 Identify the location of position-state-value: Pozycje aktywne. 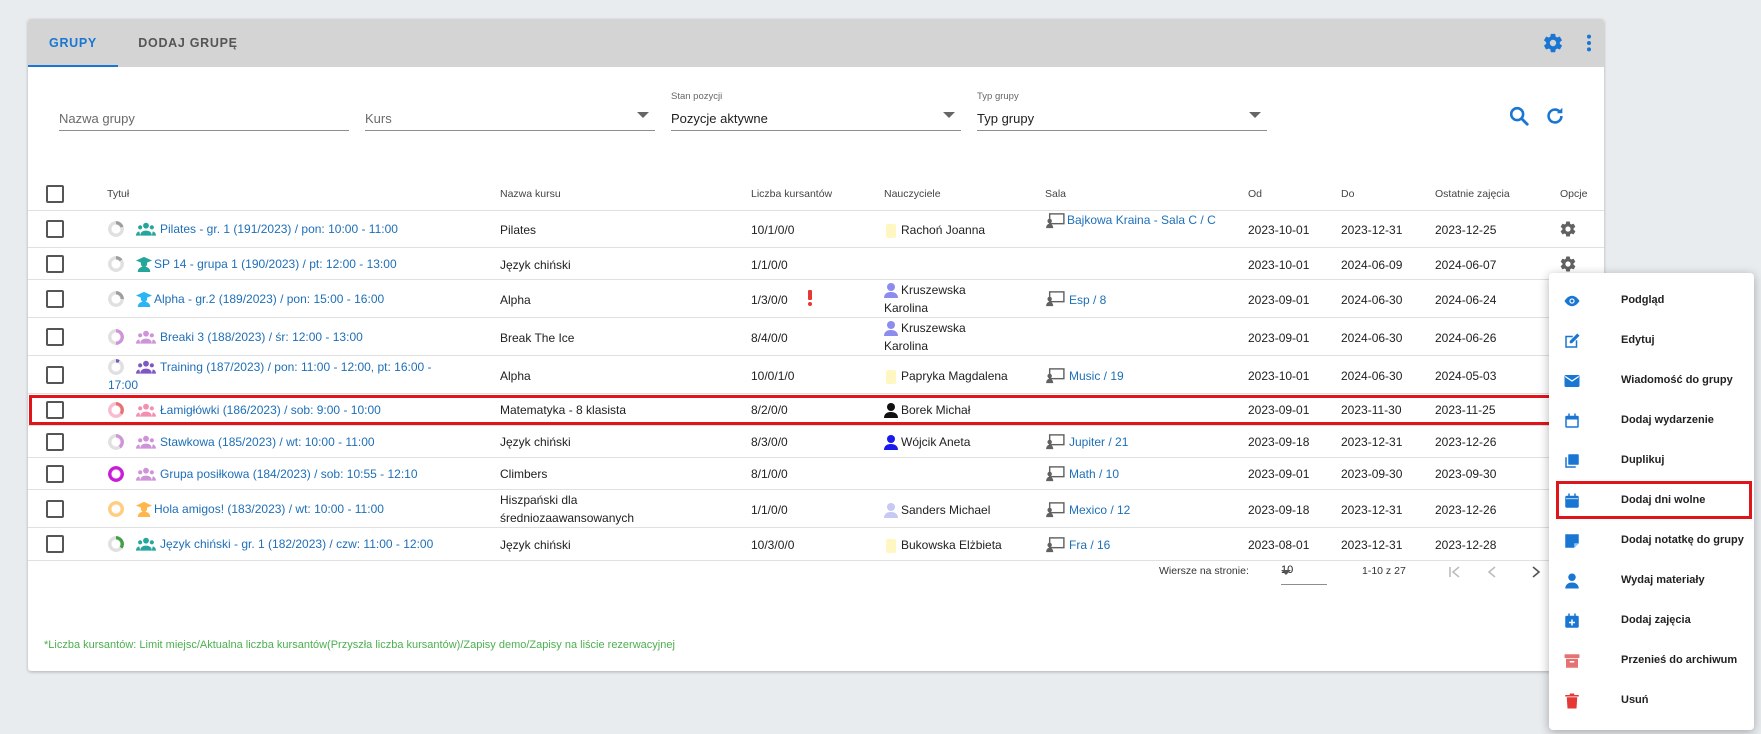
(719, 118).